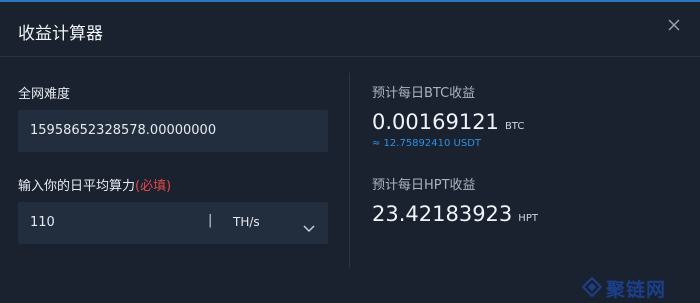  What do you see at coordinates (592, 287) in the screenshot?
I see `watermark-logo-icon` at bounding box center [592, 287].